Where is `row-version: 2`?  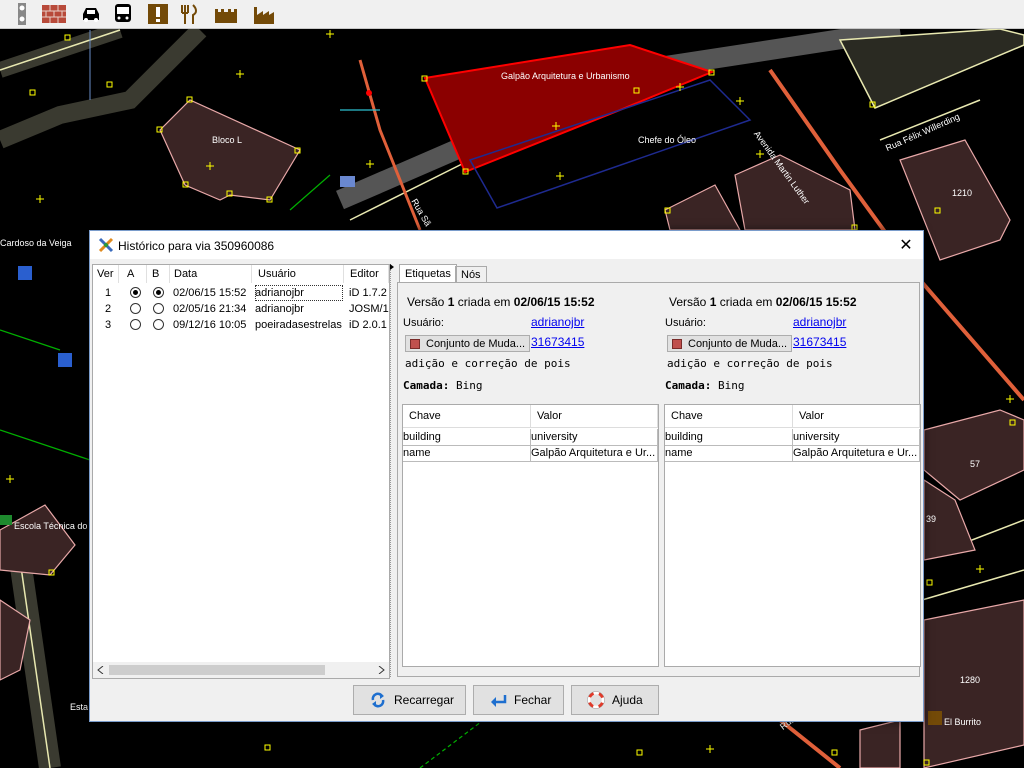 row-version: 2 is located at coordinates (108, 309).